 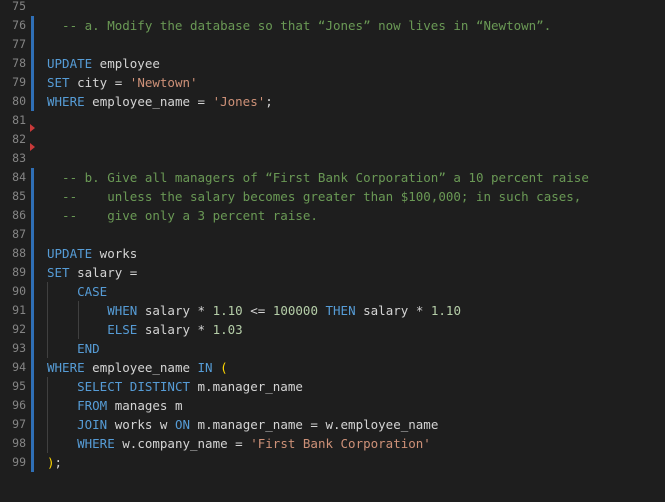 I want to click on code-line: 82, so click(x=332, y=140).